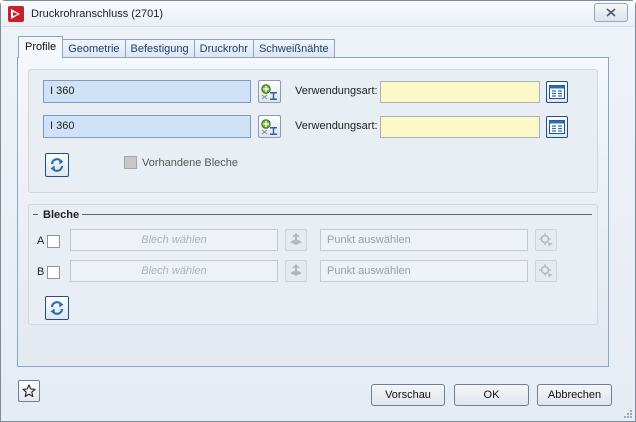 The height and width of the screenshot is (422, 636). I want to click on sheet-a-select-button, so click(296, 240).